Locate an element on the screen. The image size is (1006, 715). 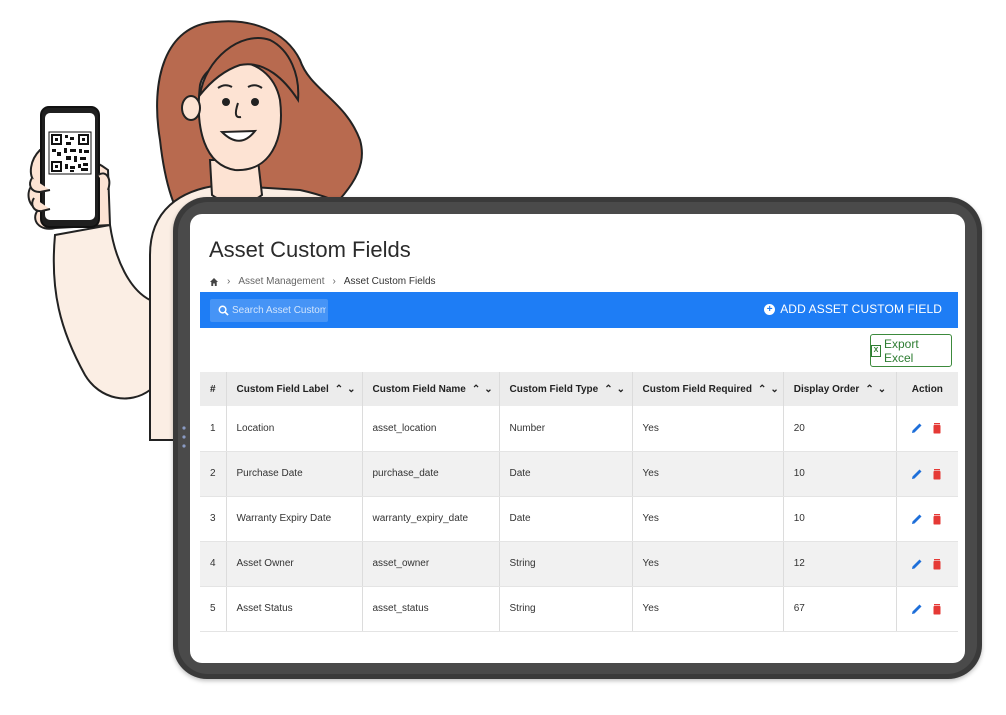
search-icon is located at coordinates (223, 310).